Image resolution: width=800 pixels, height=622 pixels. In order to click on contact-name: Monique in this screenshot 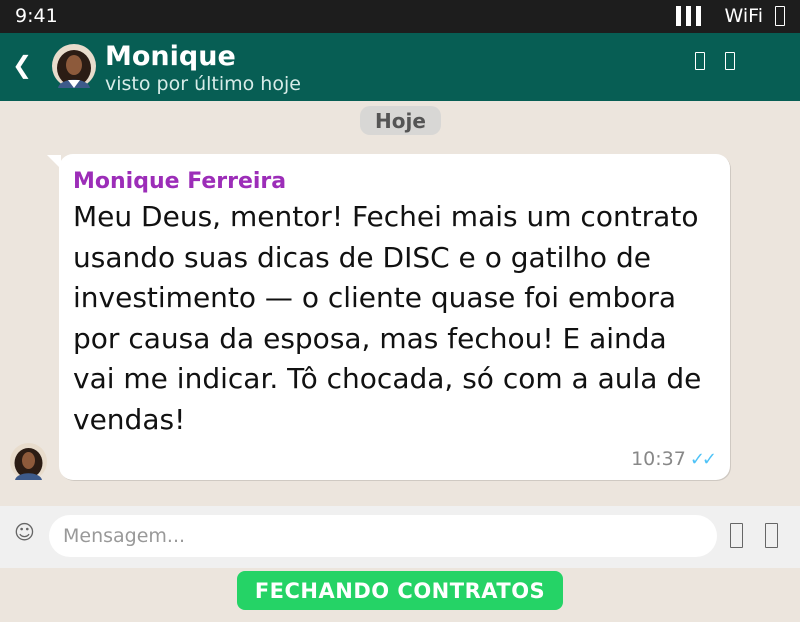, I will do `click(170, 56)`.